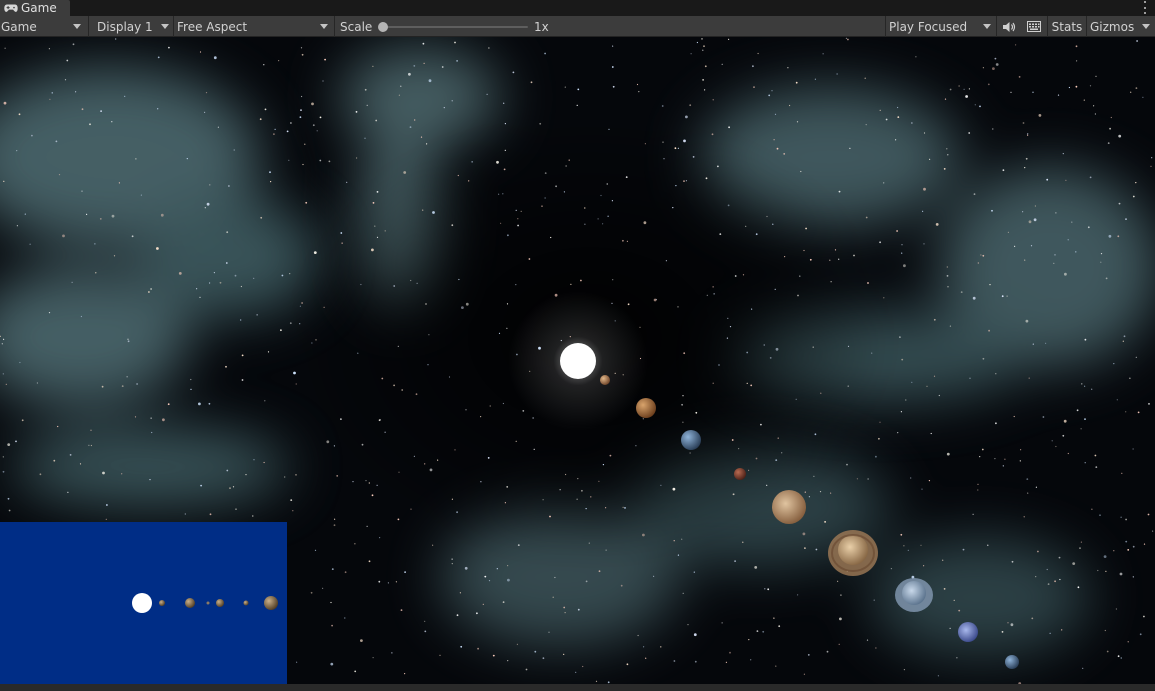  What do you see at coordinates (205, 603) in the screenshot?
I see `minimap-scene` at bounding box center [205, 603].